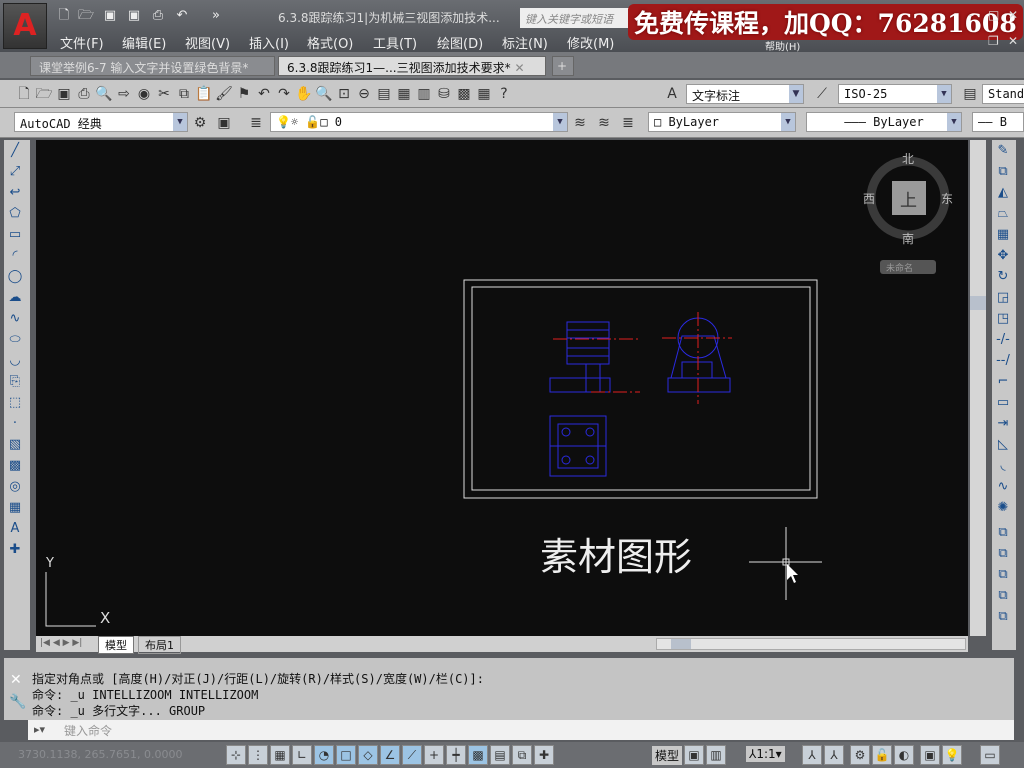 This screenshot has width=1024, height=768. I want to click on table-style-select: Stand, so click(1003, 94).